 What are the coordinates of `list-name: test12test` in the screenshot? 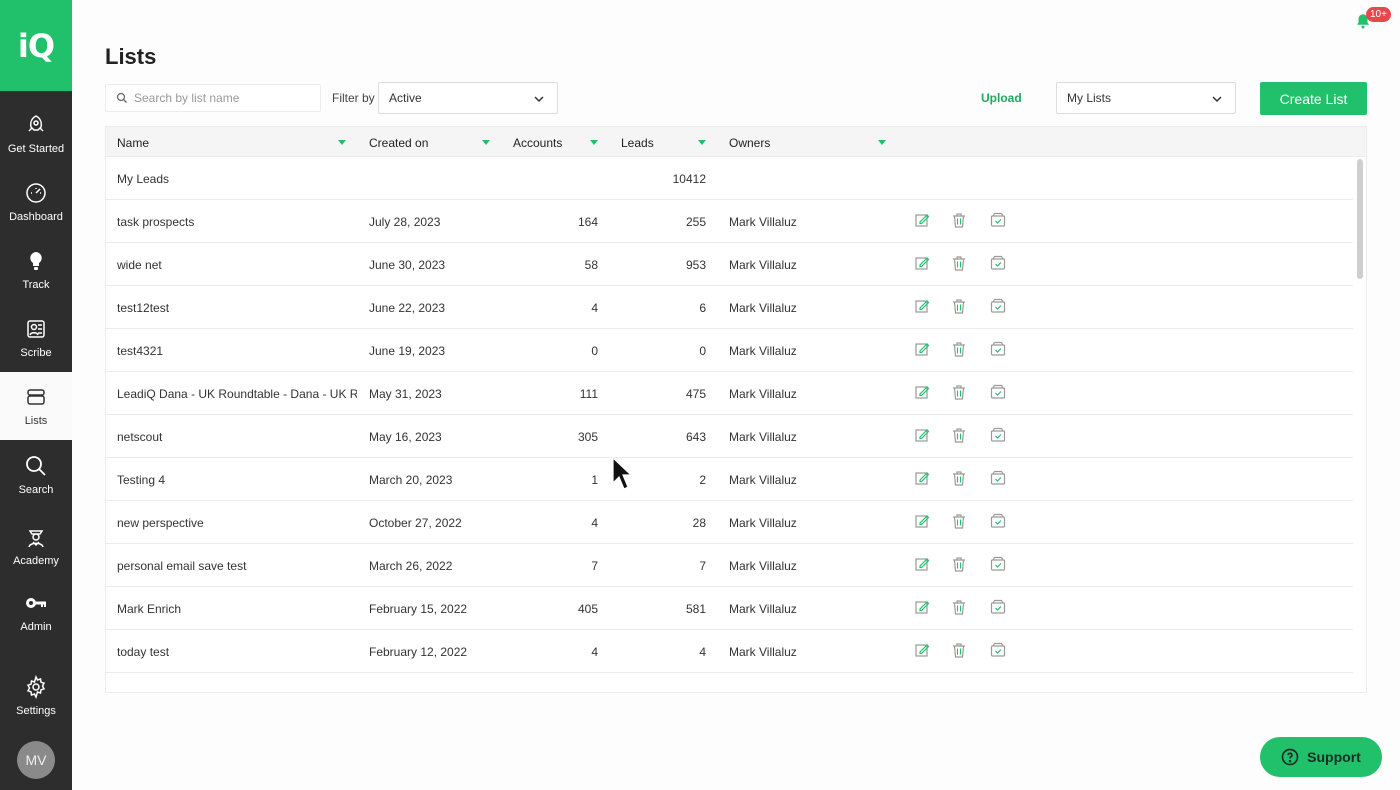 It's located at (237, 308).